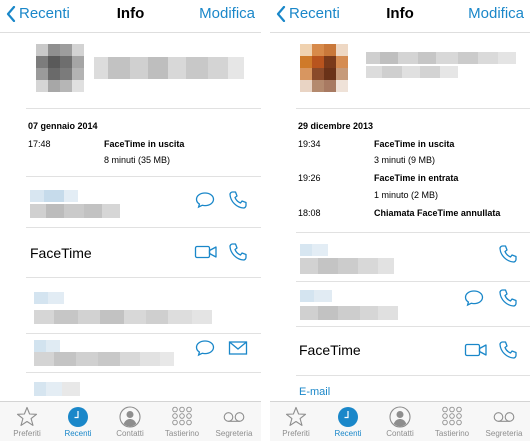 The height and width of the screenshot is (441, 530). What do you see at coordinates (309, 144) in the screenshot?
I see `call-time: 19:34` at bounding box center [309, 144].